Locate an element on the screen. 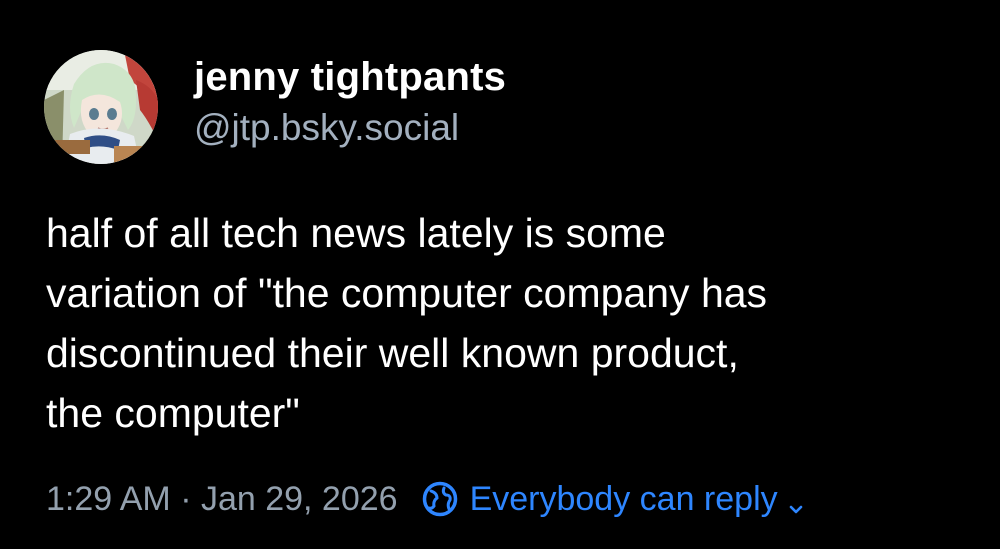 Image resolution: width=1000 pixels, height=549 pixels. reply-setting-label: Everybody can reply is located at coordinates (623, 498).